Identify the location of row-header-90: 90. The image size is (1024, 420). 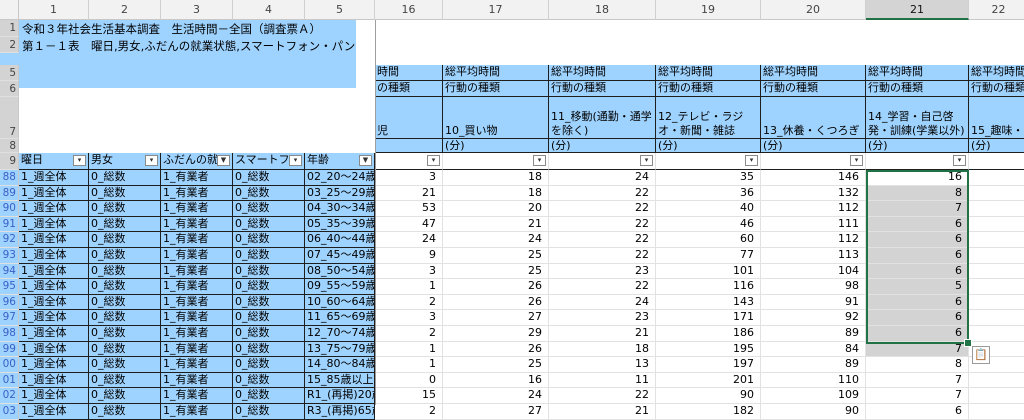
(9, 209).